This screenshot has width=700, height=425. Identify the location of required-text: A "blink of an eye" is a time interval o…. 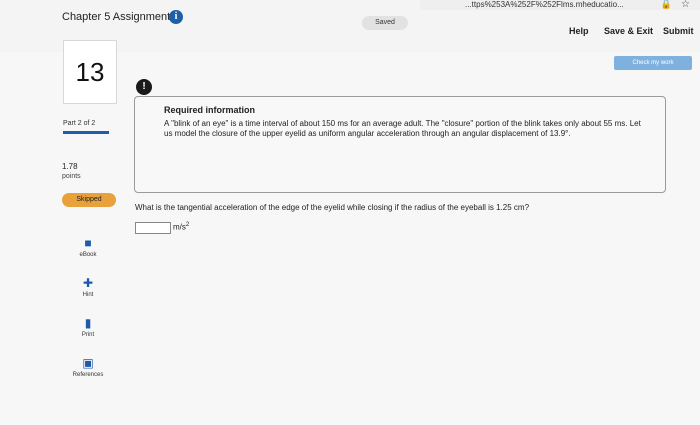
(402, 128).